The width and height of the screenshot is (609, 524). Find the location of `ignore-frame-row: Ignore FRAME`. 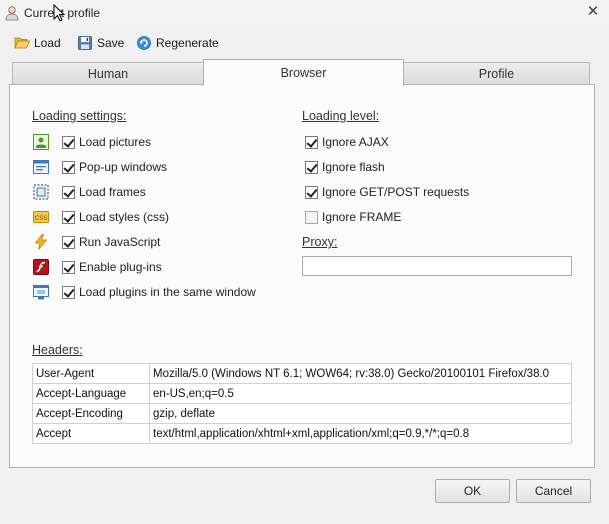

ignore-frame-row: Ignore FRAME is located at coordinates (387, 217).